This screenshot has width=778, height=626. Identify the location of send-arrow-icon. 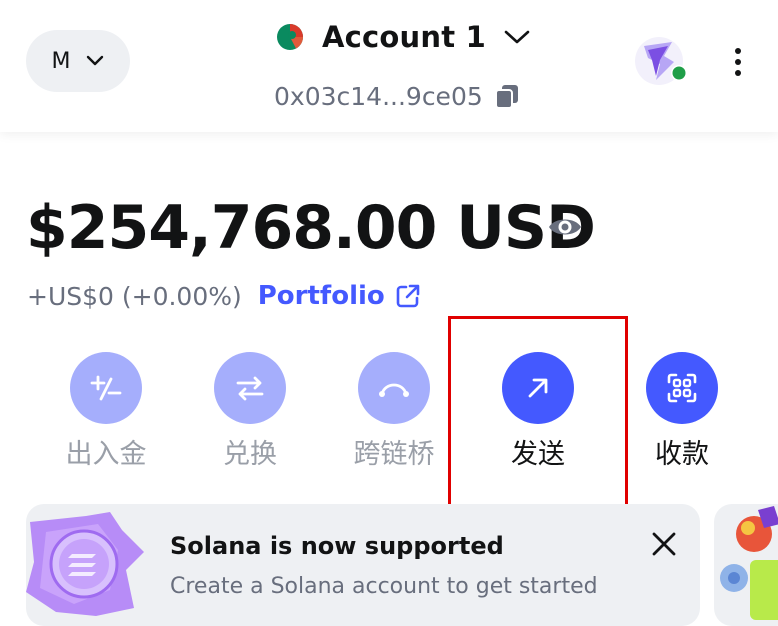
(538, 388).